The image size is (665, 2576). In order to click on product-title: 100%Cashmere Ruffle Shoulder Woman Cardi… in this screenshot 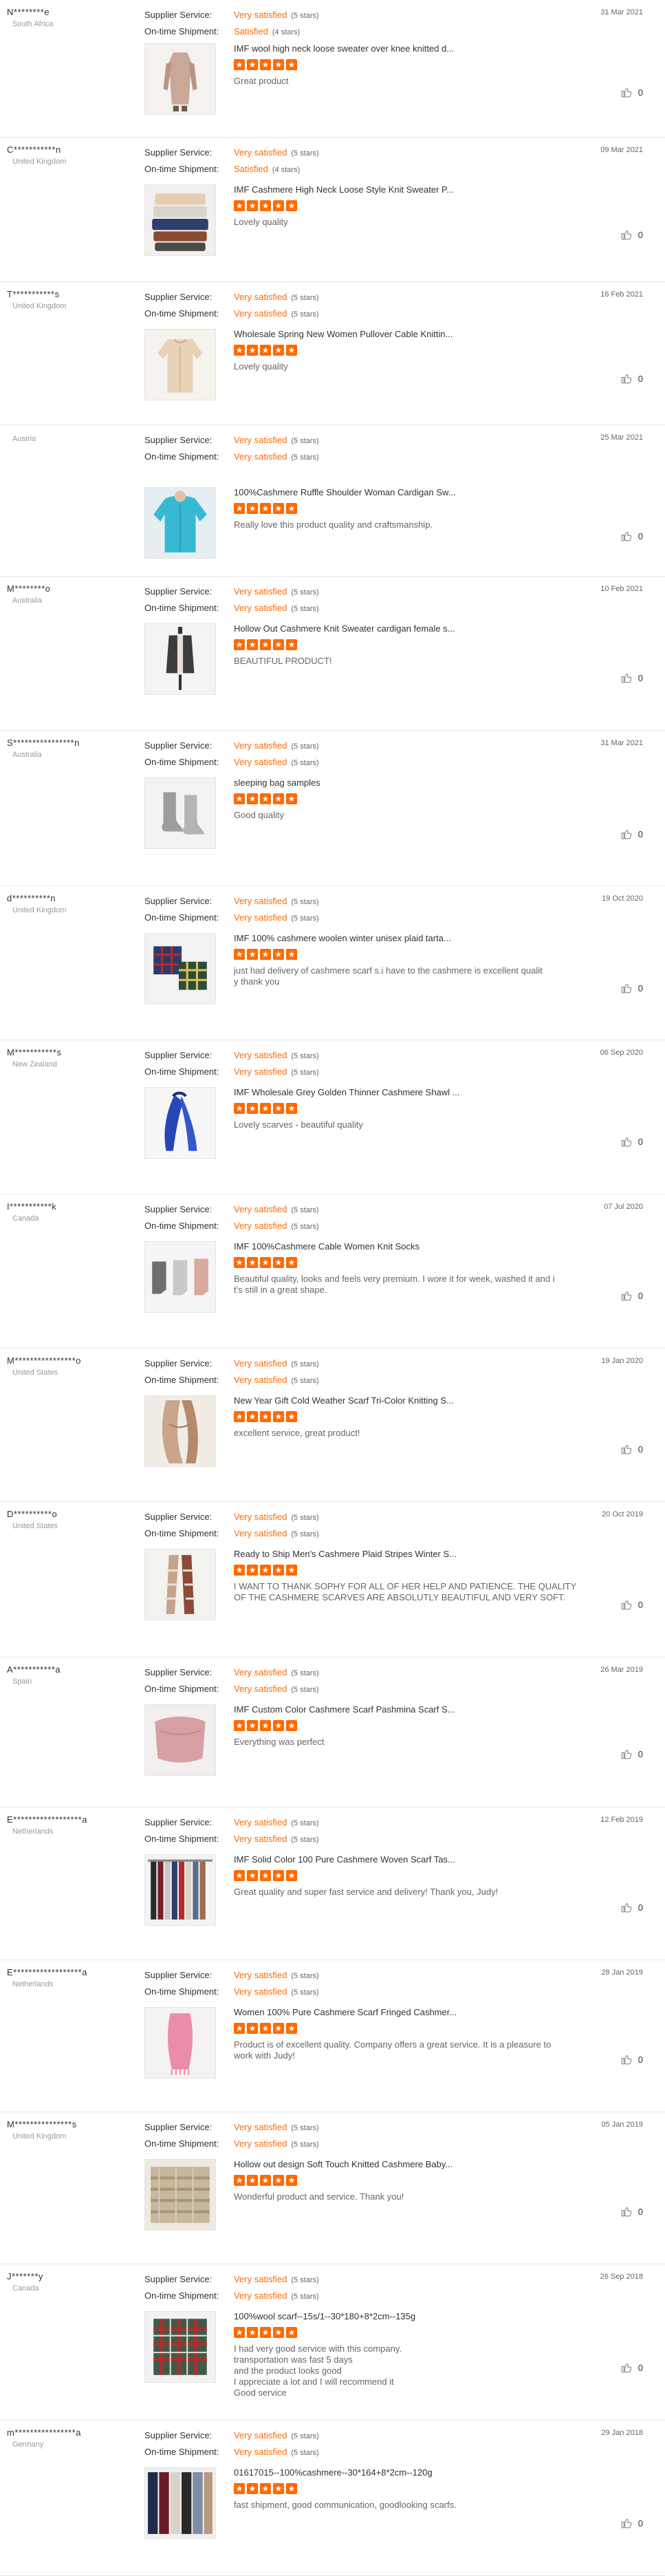, I will do `click(426, 492)`.